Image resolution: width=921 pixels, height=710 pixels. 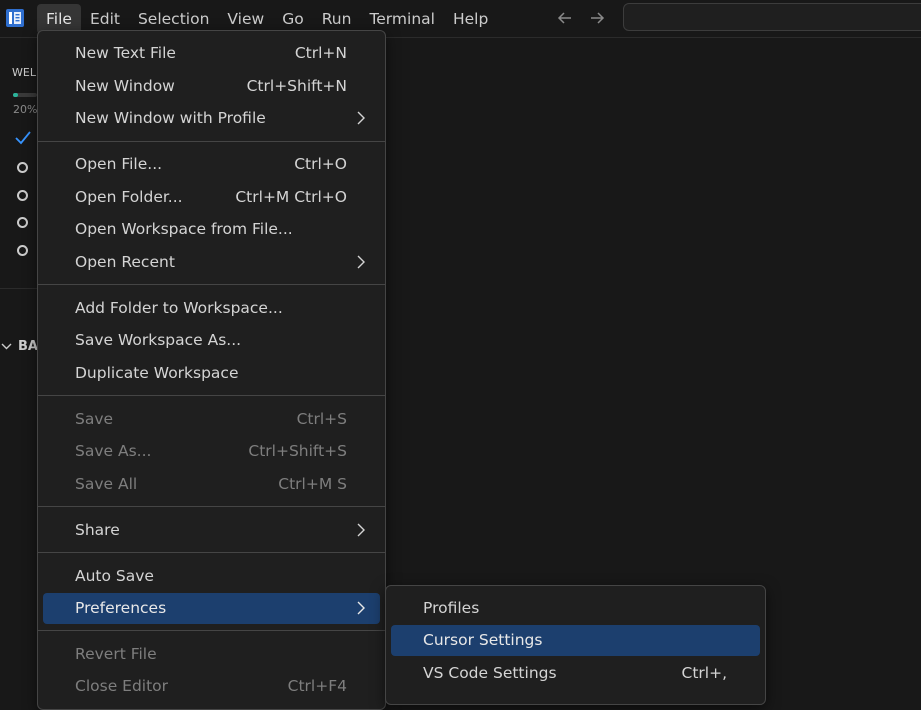 I want to click on menu-item-label: Preferences, so click(x=121, y=608).